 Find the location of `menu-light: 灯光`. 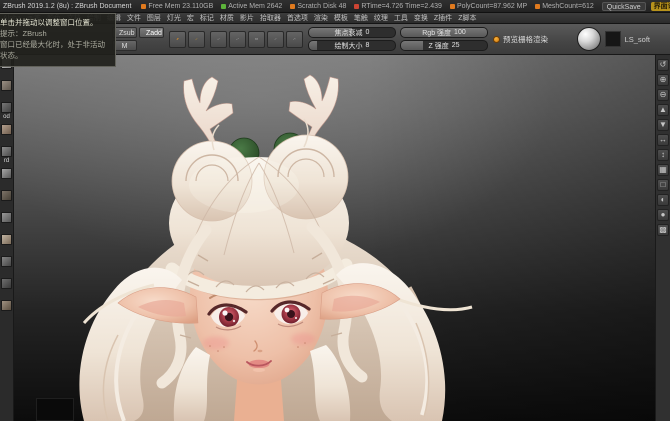

menu-light: 灯光 is located at coordinates (174, 18).